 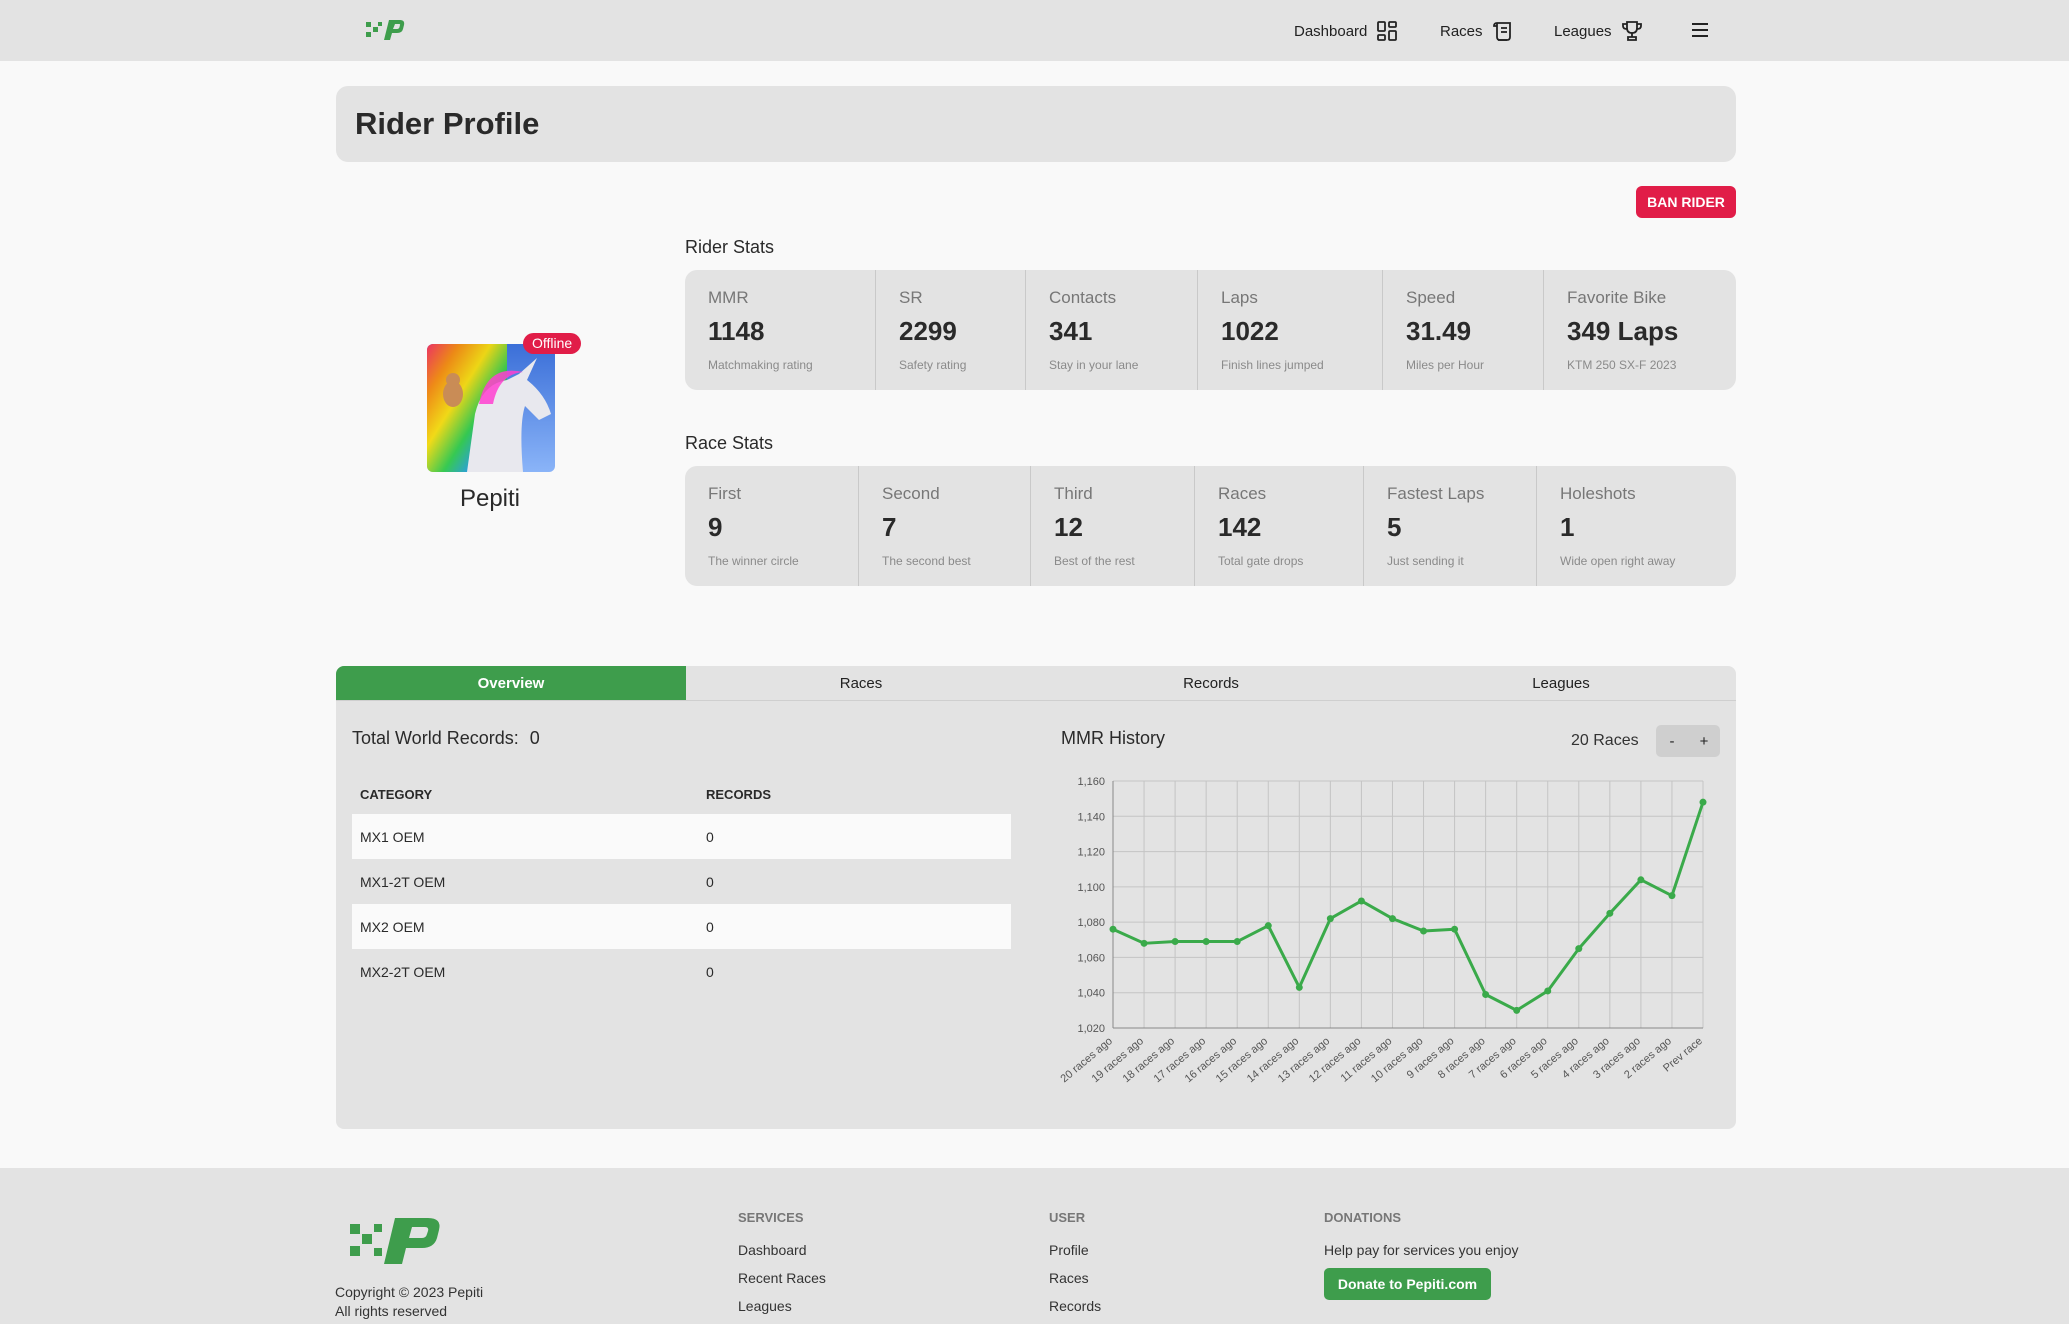 I want to click on tab-bar: Overview Races Records Leagues, so click(x=1036, y=683).